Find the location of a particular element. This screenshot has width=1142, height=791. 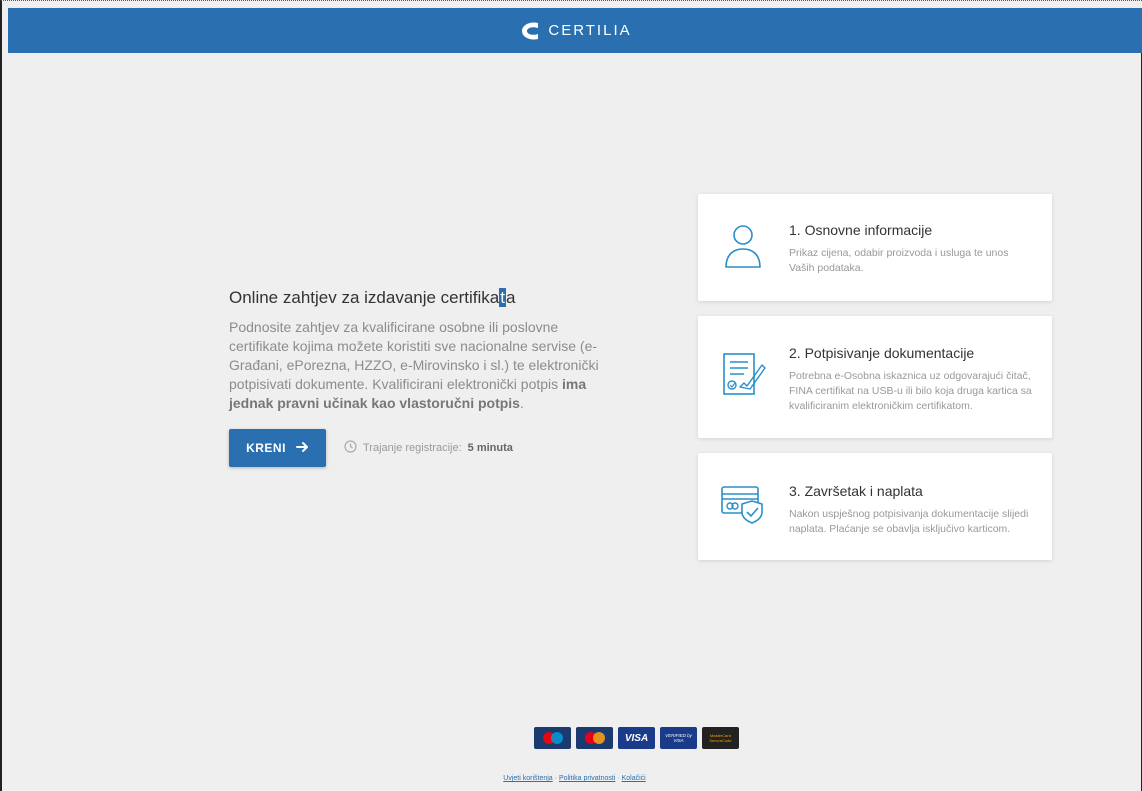

step-2-title: 2. Potpisivanje dokumentacije is located at coordinates (882, 353).